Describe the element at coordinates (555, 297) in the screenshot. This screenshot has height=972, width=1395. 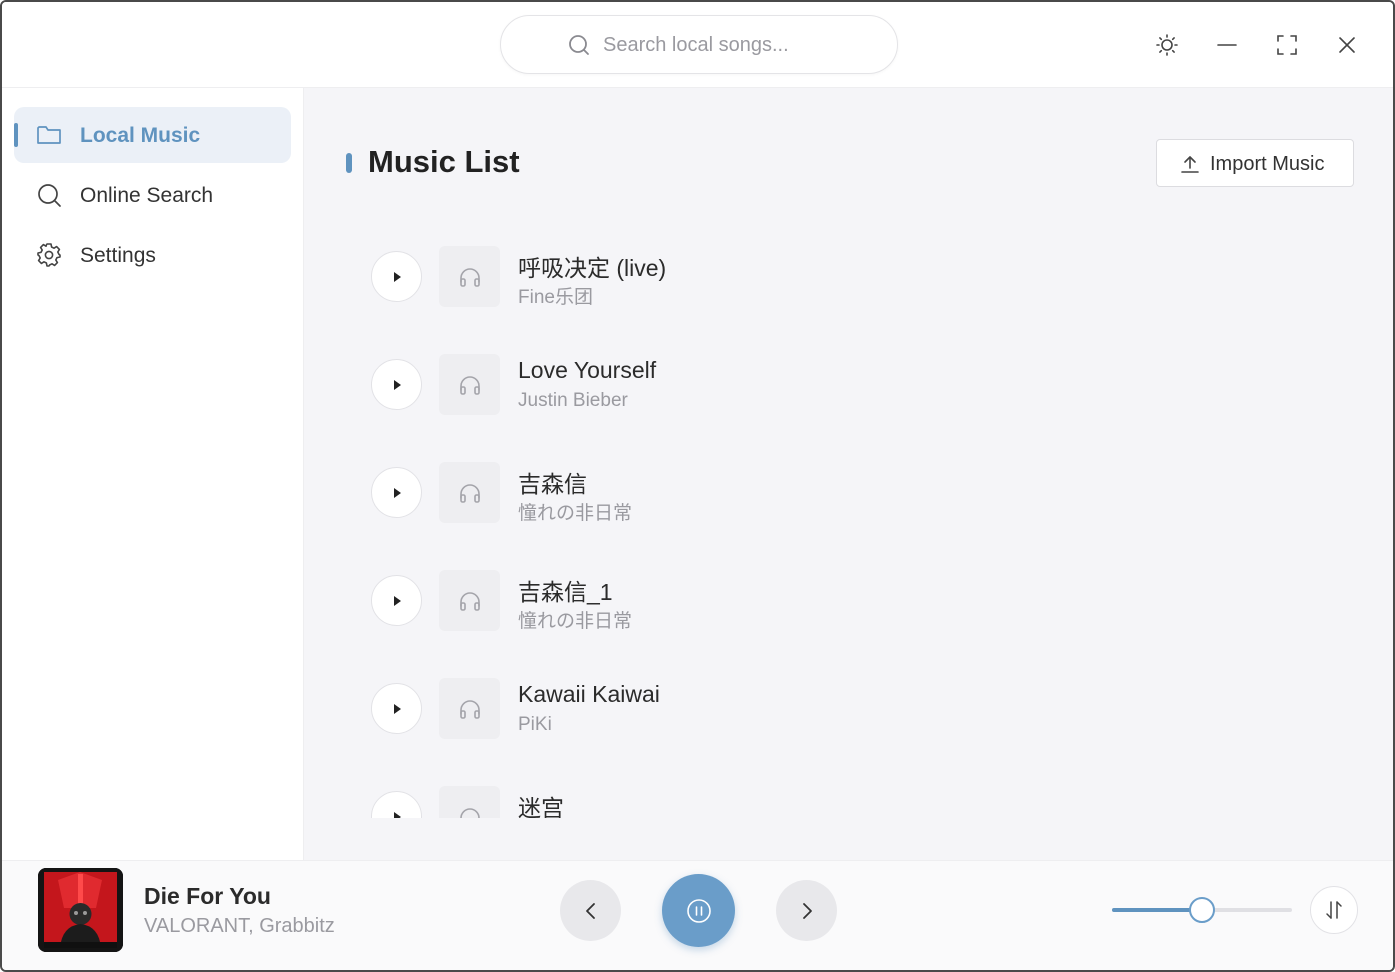
I see `song-artist: Fine乐团` at that location.